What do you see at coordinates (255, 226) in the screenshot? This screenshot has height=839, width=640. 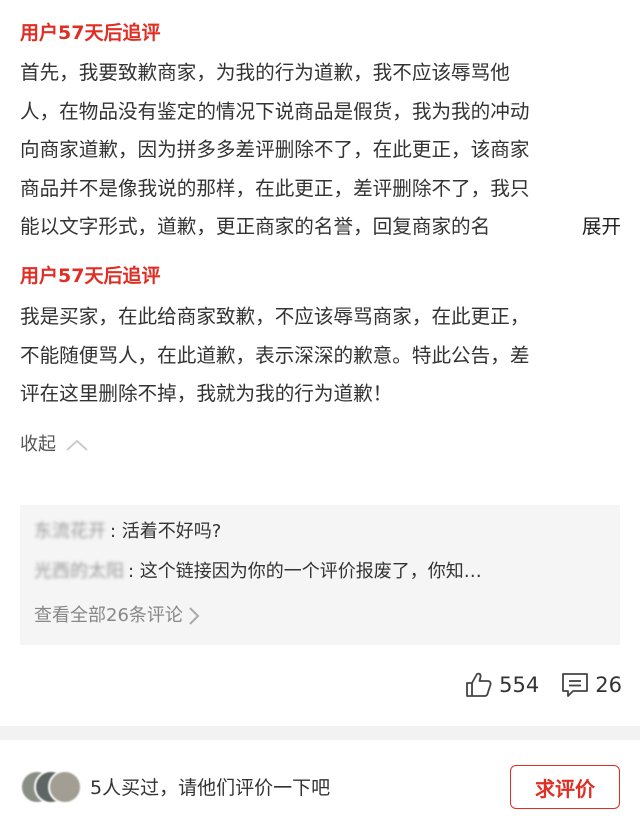 I see `text-line-content: 能以文字形式，道歉，更正商家的名誉，回复商家的名` at bounding box center [255, 226].